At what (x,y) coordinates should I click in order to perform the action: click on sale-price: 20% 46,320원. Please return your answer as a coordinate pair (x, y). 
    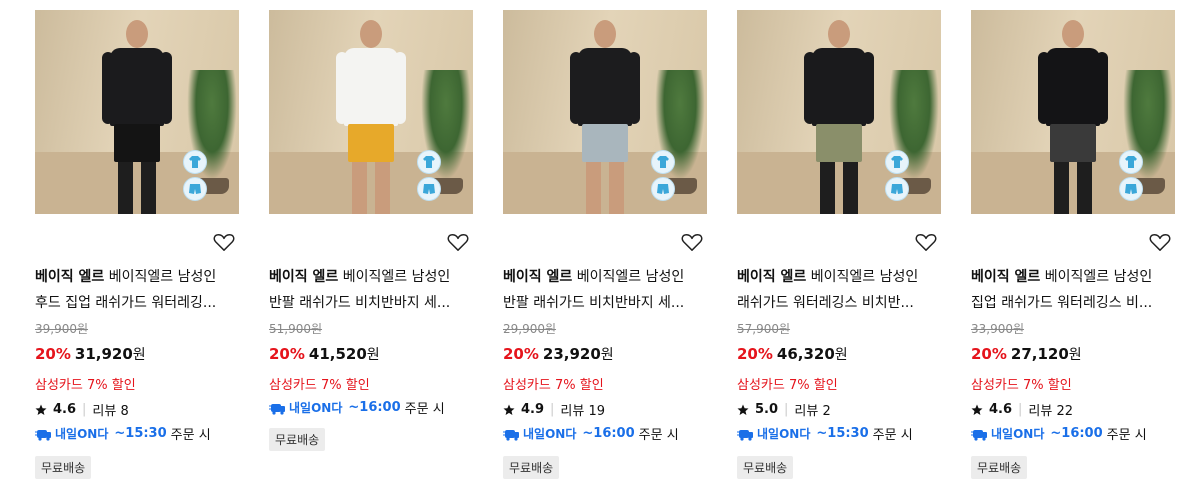
    Looking at the image, I should click on (792, 354).